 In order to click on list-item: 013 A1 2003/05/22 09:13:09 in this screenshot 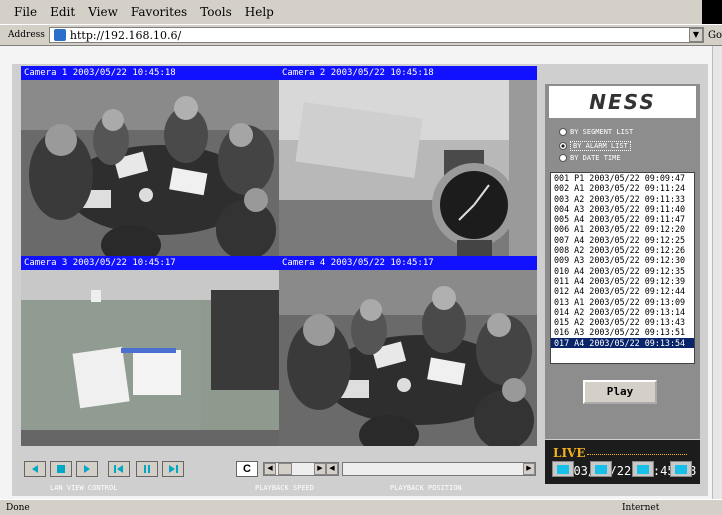, I will do `click(622, 302)`.